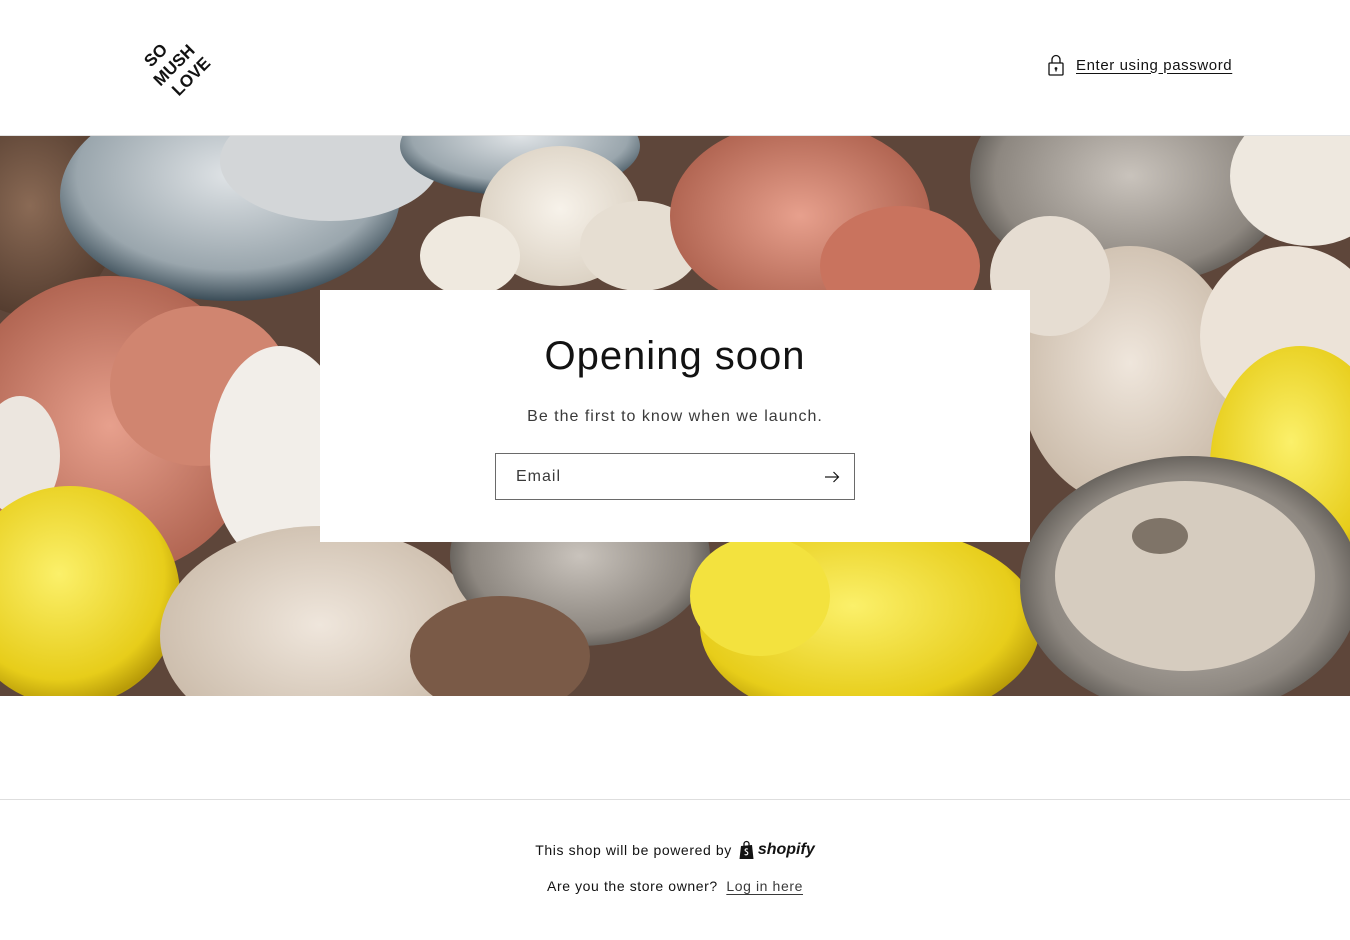 The height and width of the screenshot is (940, 1350). What do you see at coordinates (675, 799) in the screenshot?
I see `footer-divider` at bounding box center [675, 799].